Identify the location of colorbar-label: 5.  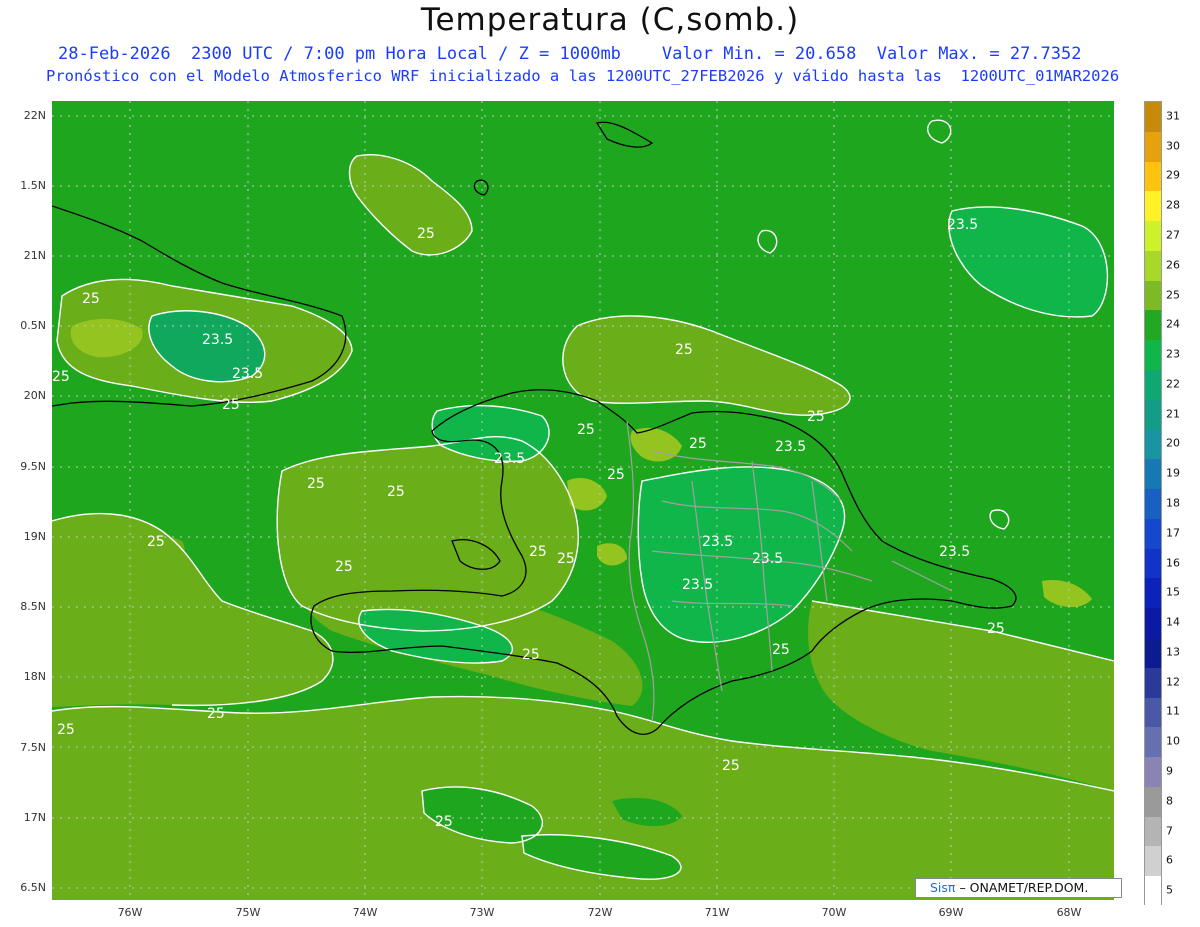
(1169, 890).